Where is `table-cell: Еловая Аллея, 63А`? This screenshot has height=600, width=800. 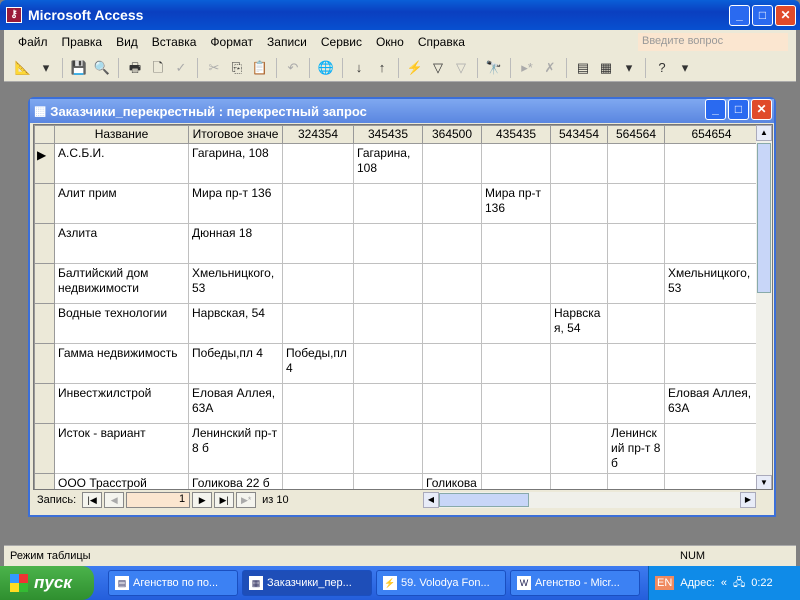 table-cell: Еловая Аллея, 63А is located at coordinates (235, 403).